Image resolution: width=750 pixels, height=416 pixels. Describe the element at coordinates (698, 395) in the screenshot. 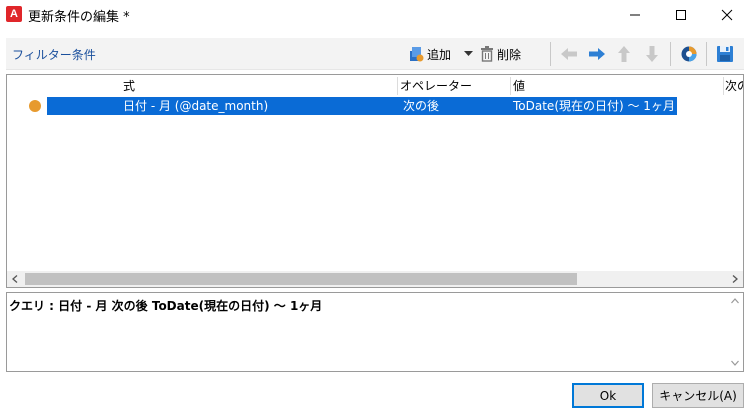

I see `cancel-button: キャンセル(A)` at that location.